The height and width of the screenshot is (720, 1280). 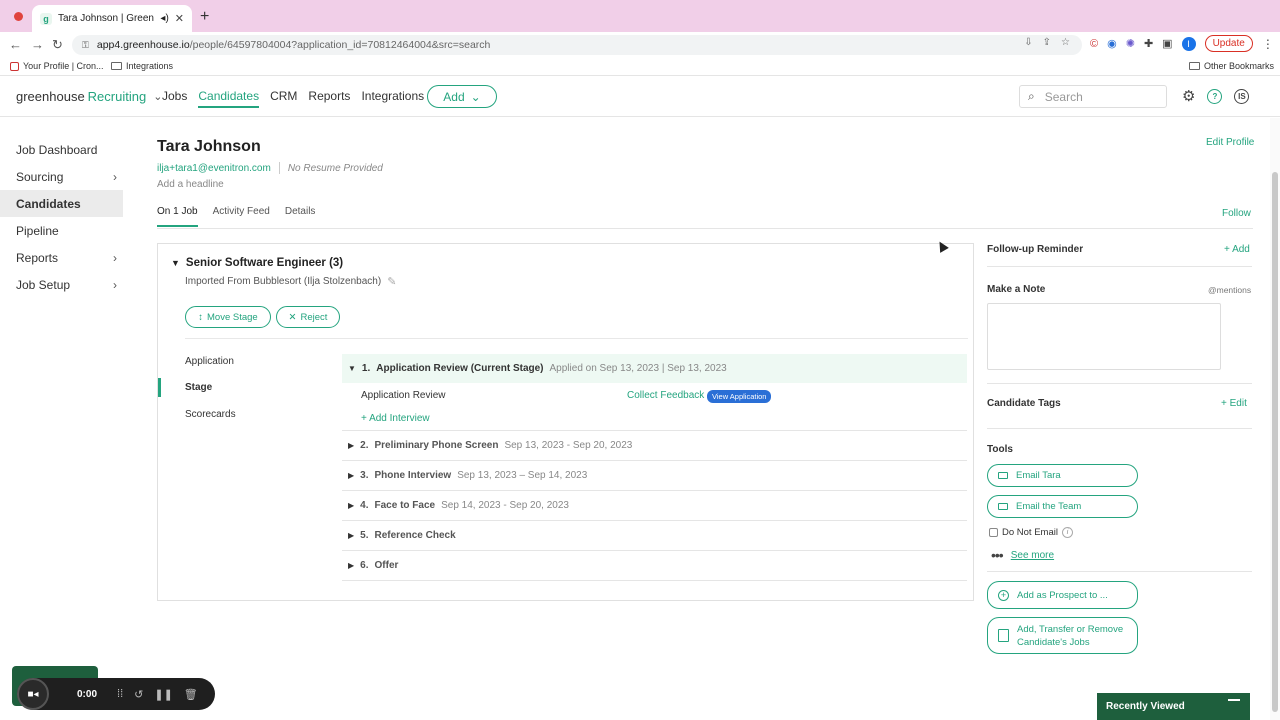 What do you see at coordinates (209, 146) in the screenshot?
I see `candidate-name: Tara Johnson` at bounding box center [209, 146].